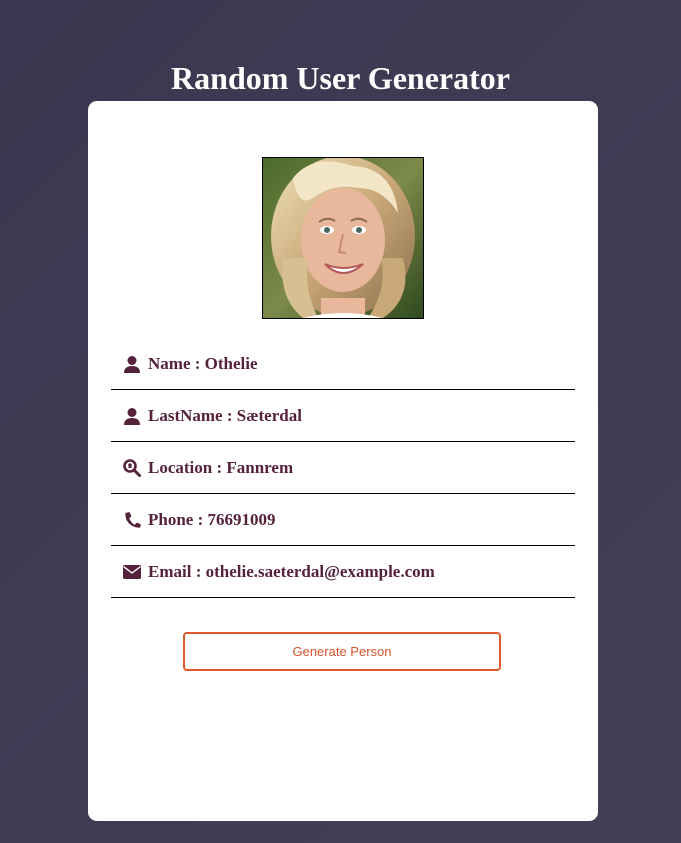  I want to click on location-row: Location : Fannrem, so click(343, 468).